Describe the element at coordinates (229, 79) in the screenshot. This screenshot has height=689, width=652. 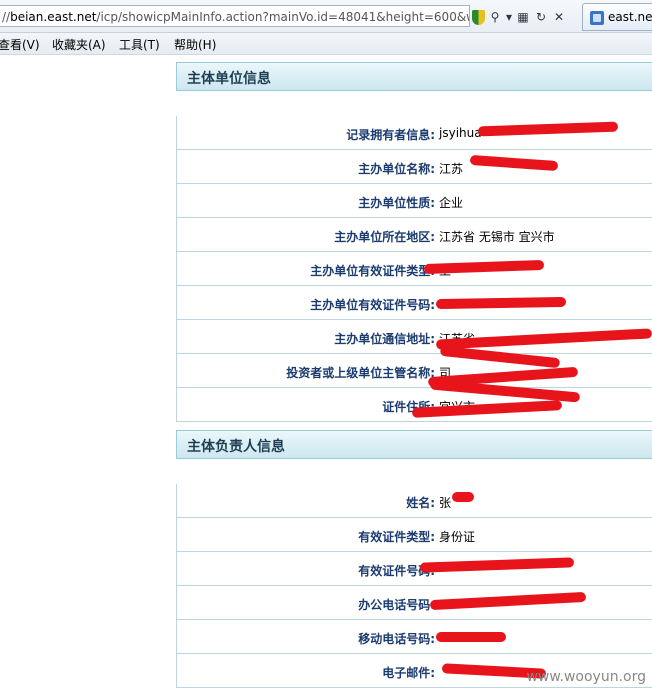
I see `org-section-title: 主体单位信息` at that location.